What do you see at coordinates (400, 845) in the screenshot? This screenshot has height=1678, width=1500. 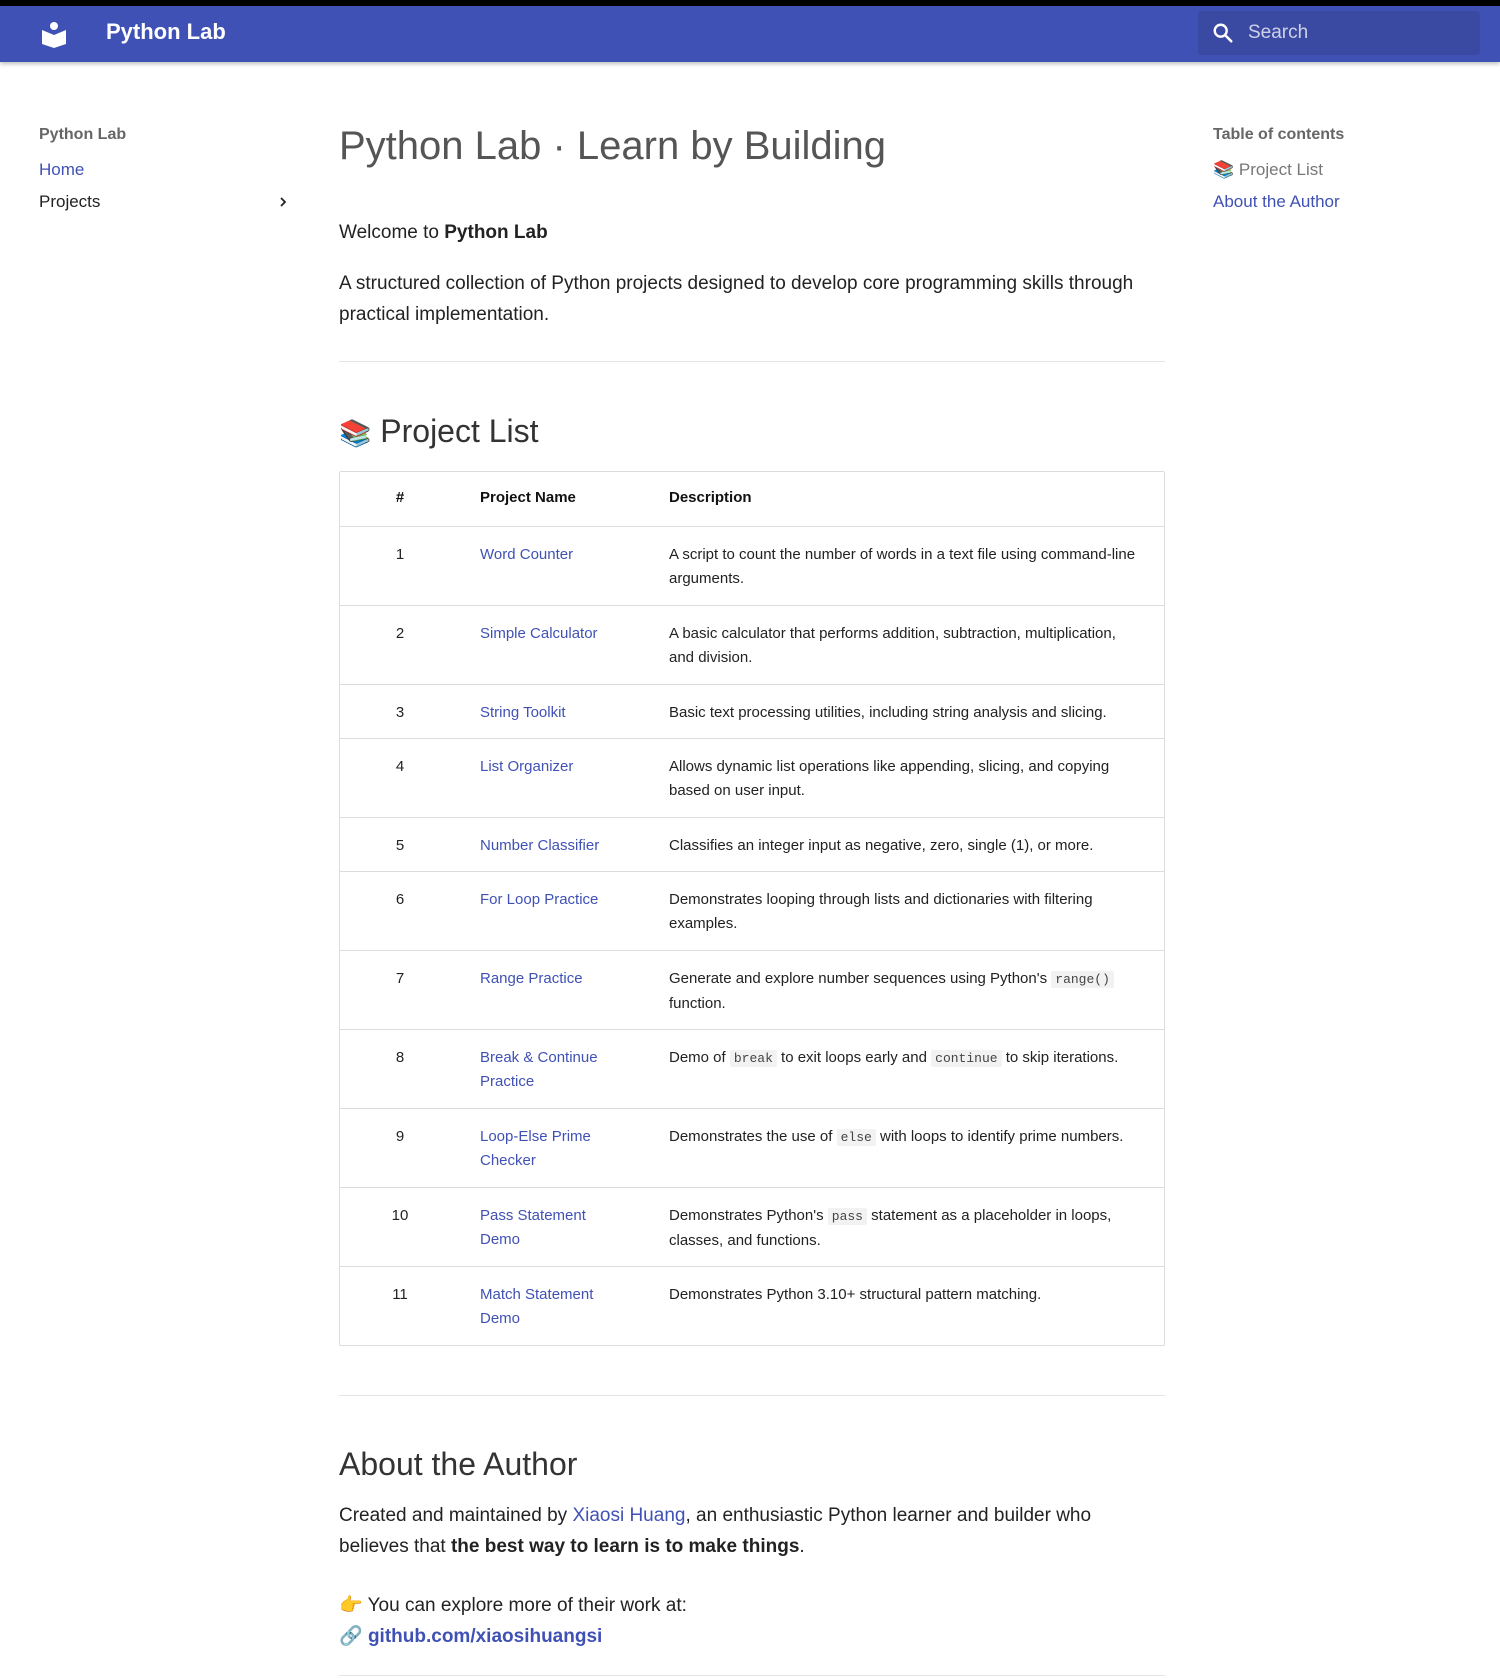 I see `project-number: 5` at bounding box center [400, 845].